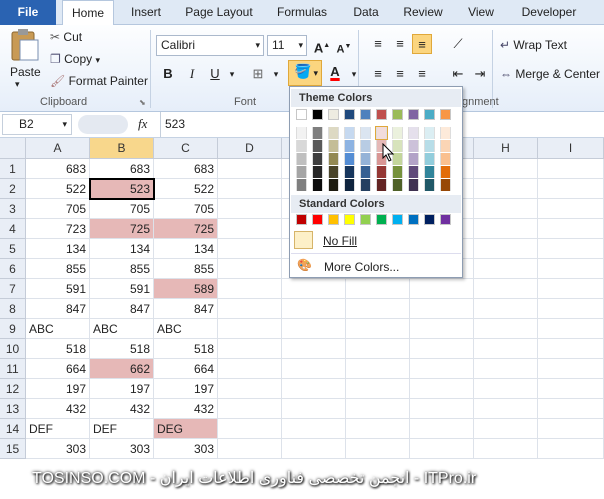 Image resolution: width=604 pixels, height=499 pixels. I want to click on row-header: 10, so click(13, 349).